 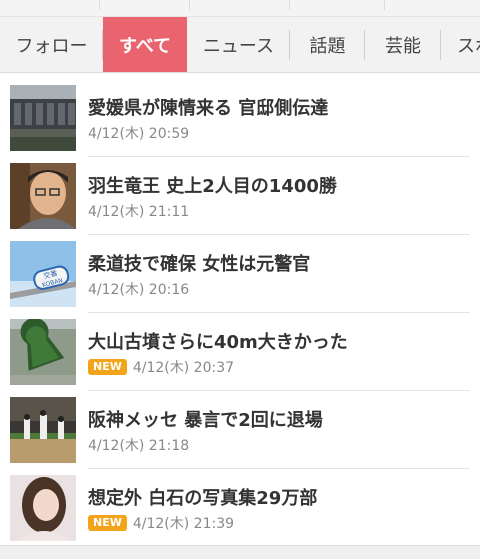 I want to click on tab-follow: フォロー, so click(x=51, y=44).